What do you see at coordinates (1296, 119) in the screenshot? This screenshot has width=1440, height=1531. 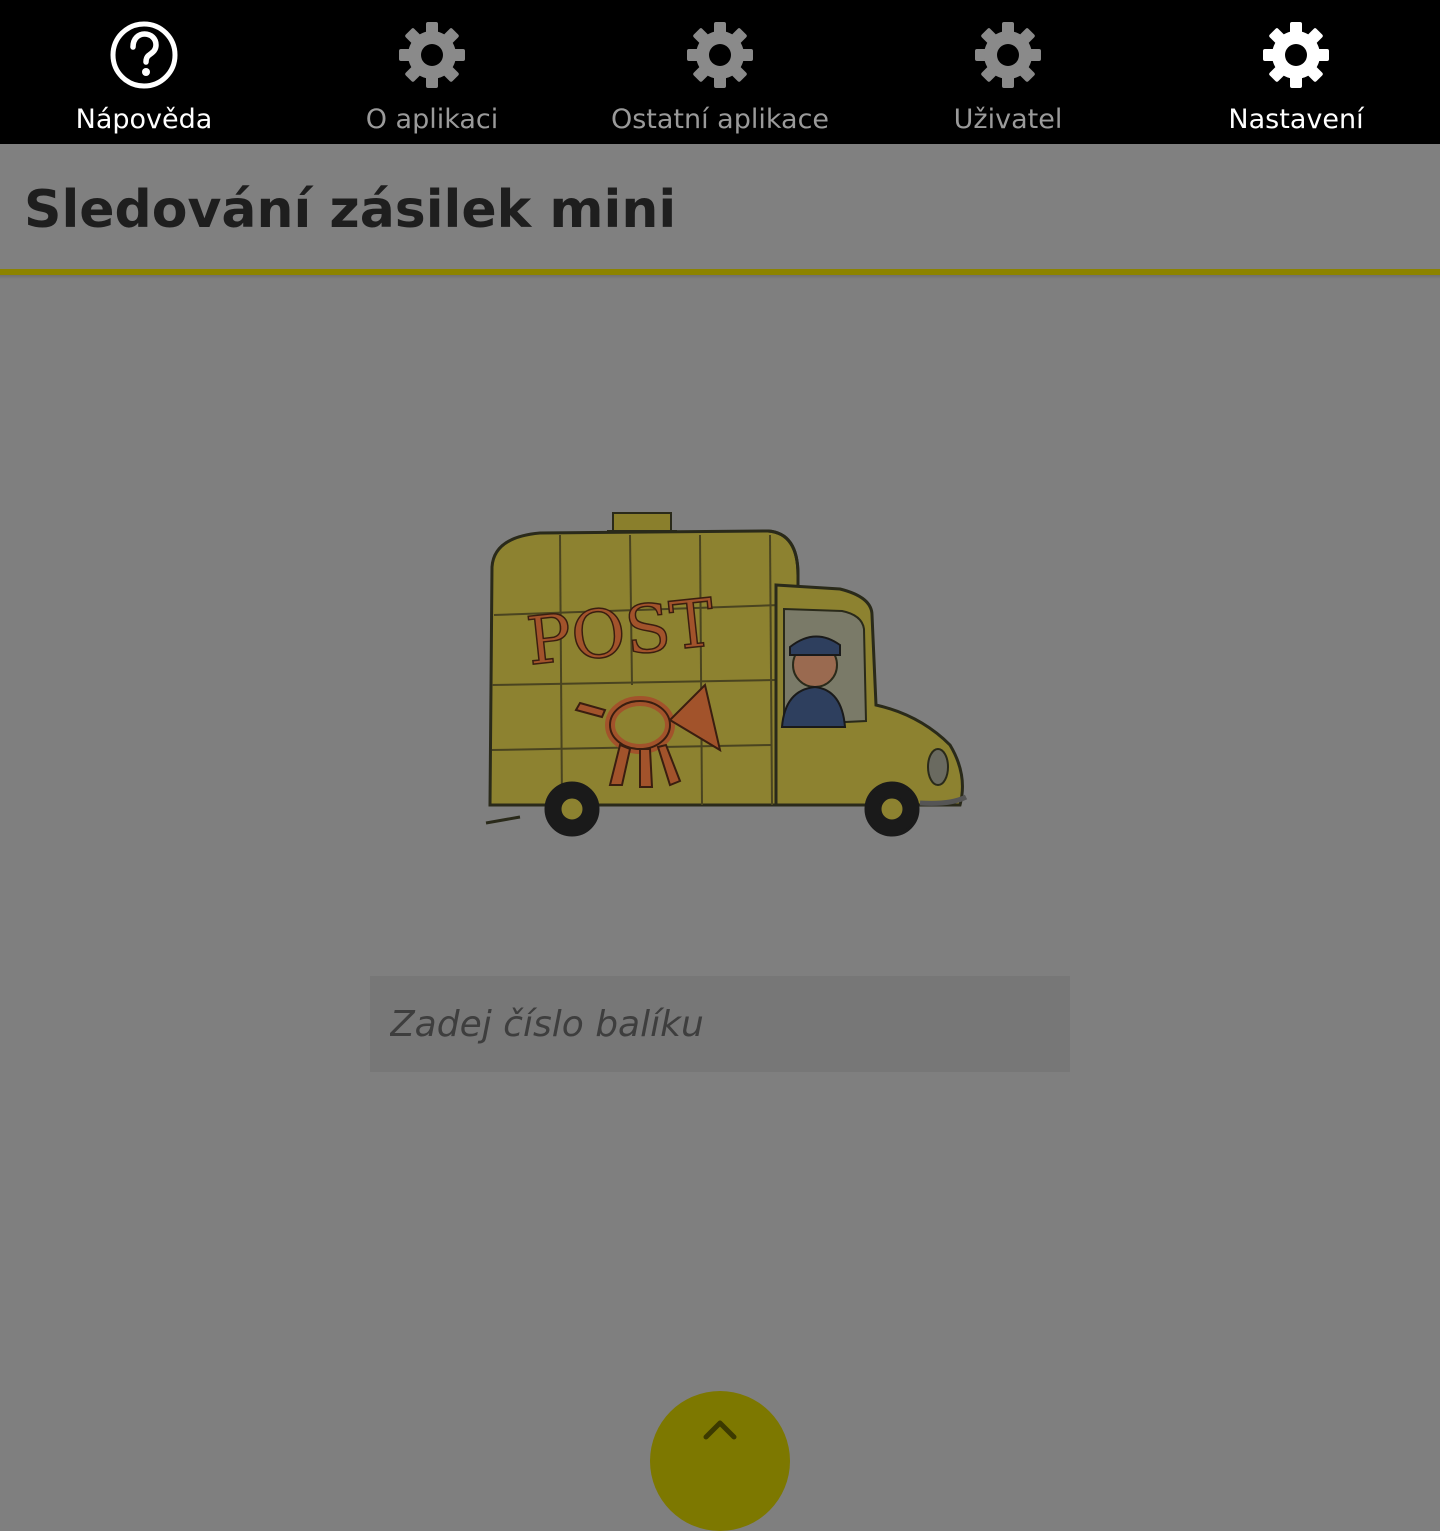 I see `action-label: Nastavení` at bounding box center [1296, 119].